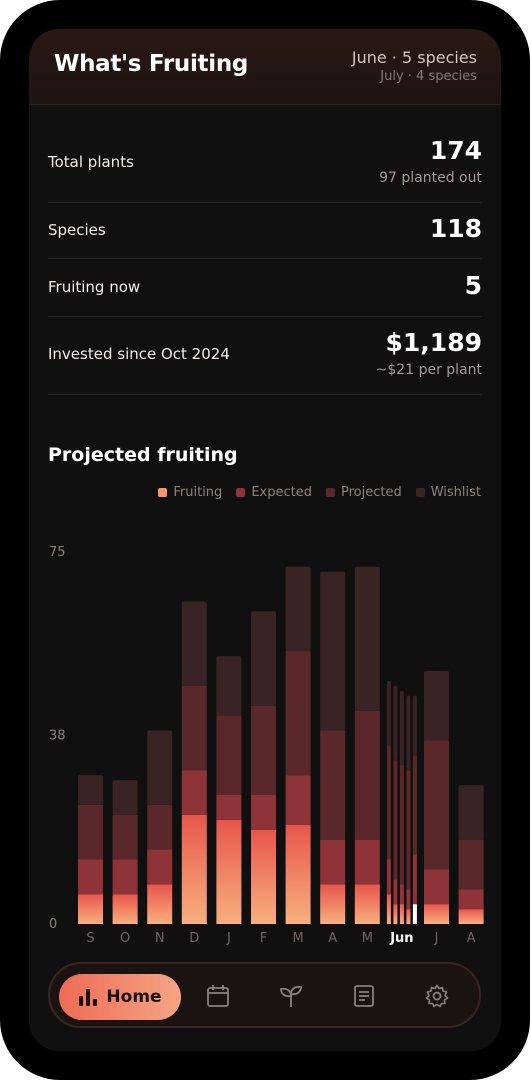  Describe the element at coordinates (455, 150) in the screenshot. I see `stat-value: 174` at that location.